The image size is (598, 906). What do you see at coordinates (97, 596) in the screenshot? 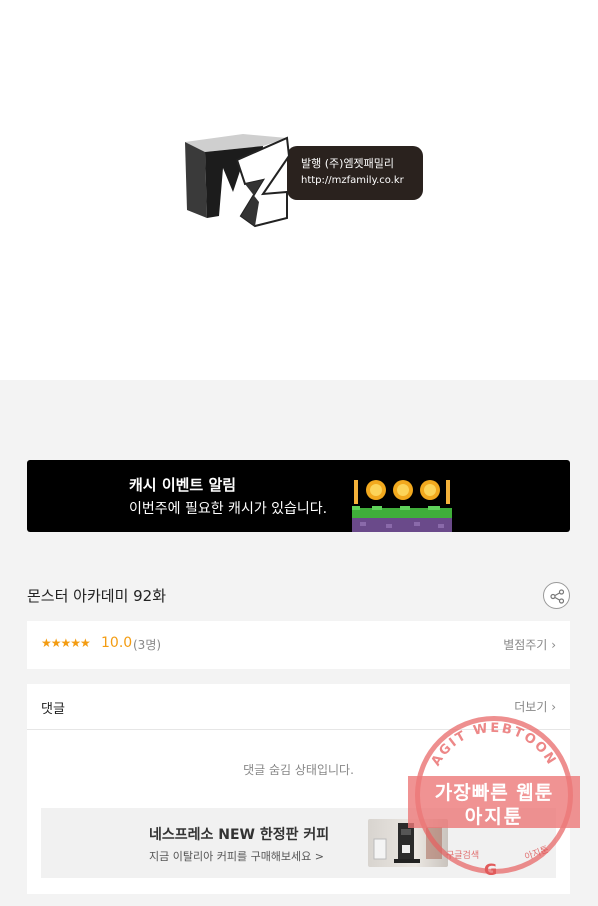
I see `episode-title: 몬스터 아카데미 92화` at bounding box center [97, 596].